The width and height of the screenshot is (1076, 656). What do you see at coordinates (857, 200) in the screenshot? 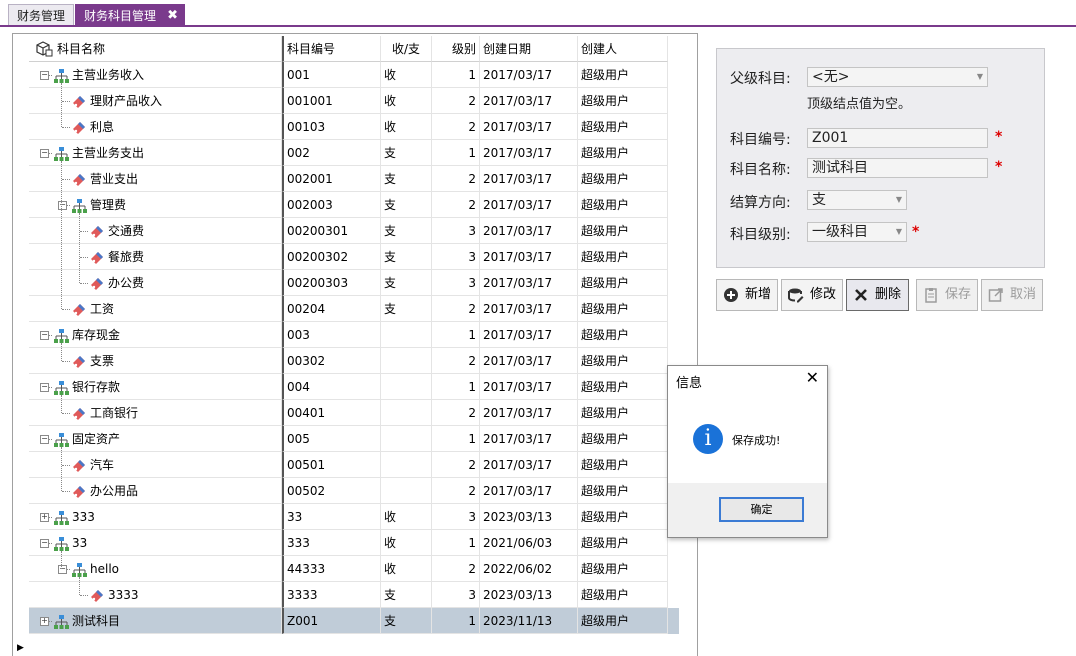
I see `settlement-direction-select: 支 ▼` at bounding box center [857, 200].